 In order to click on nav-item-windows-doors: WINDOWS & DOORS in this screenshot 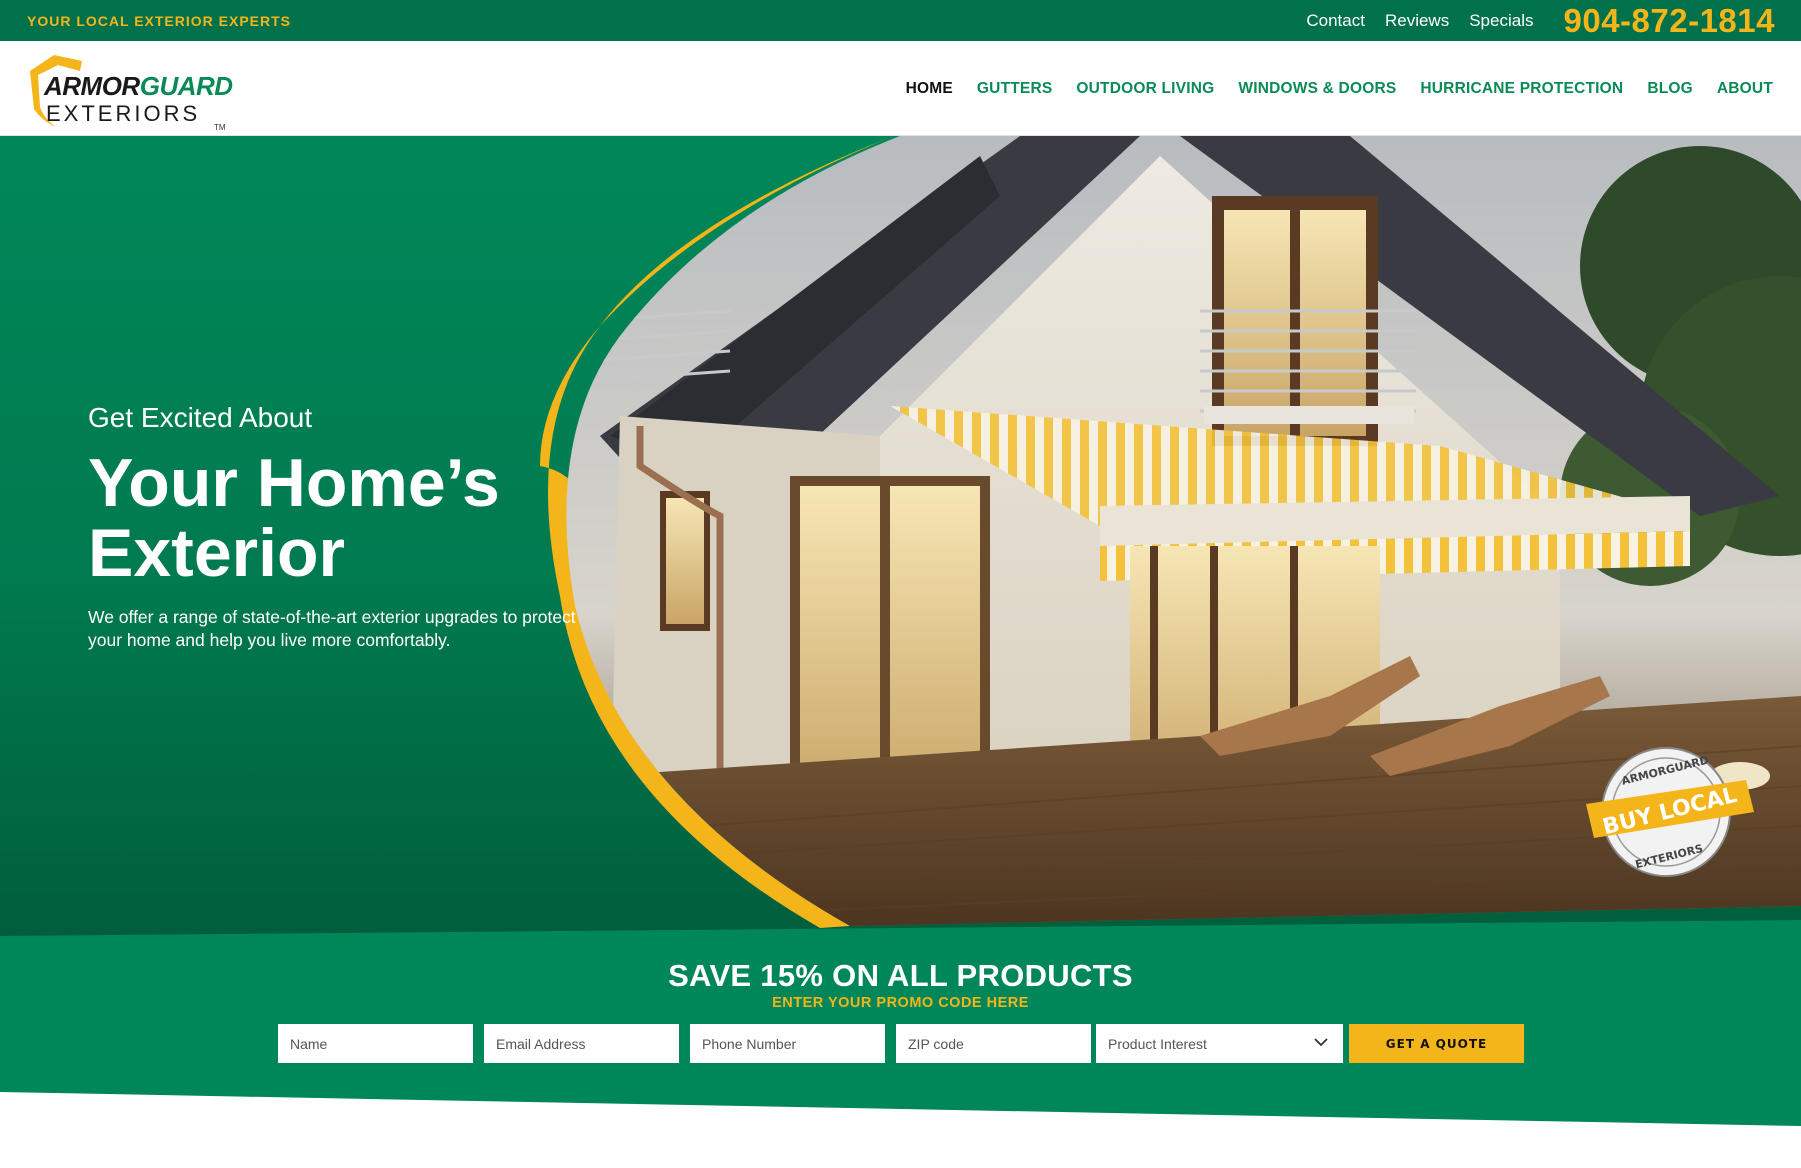, I will do `click(1317, 89)`.